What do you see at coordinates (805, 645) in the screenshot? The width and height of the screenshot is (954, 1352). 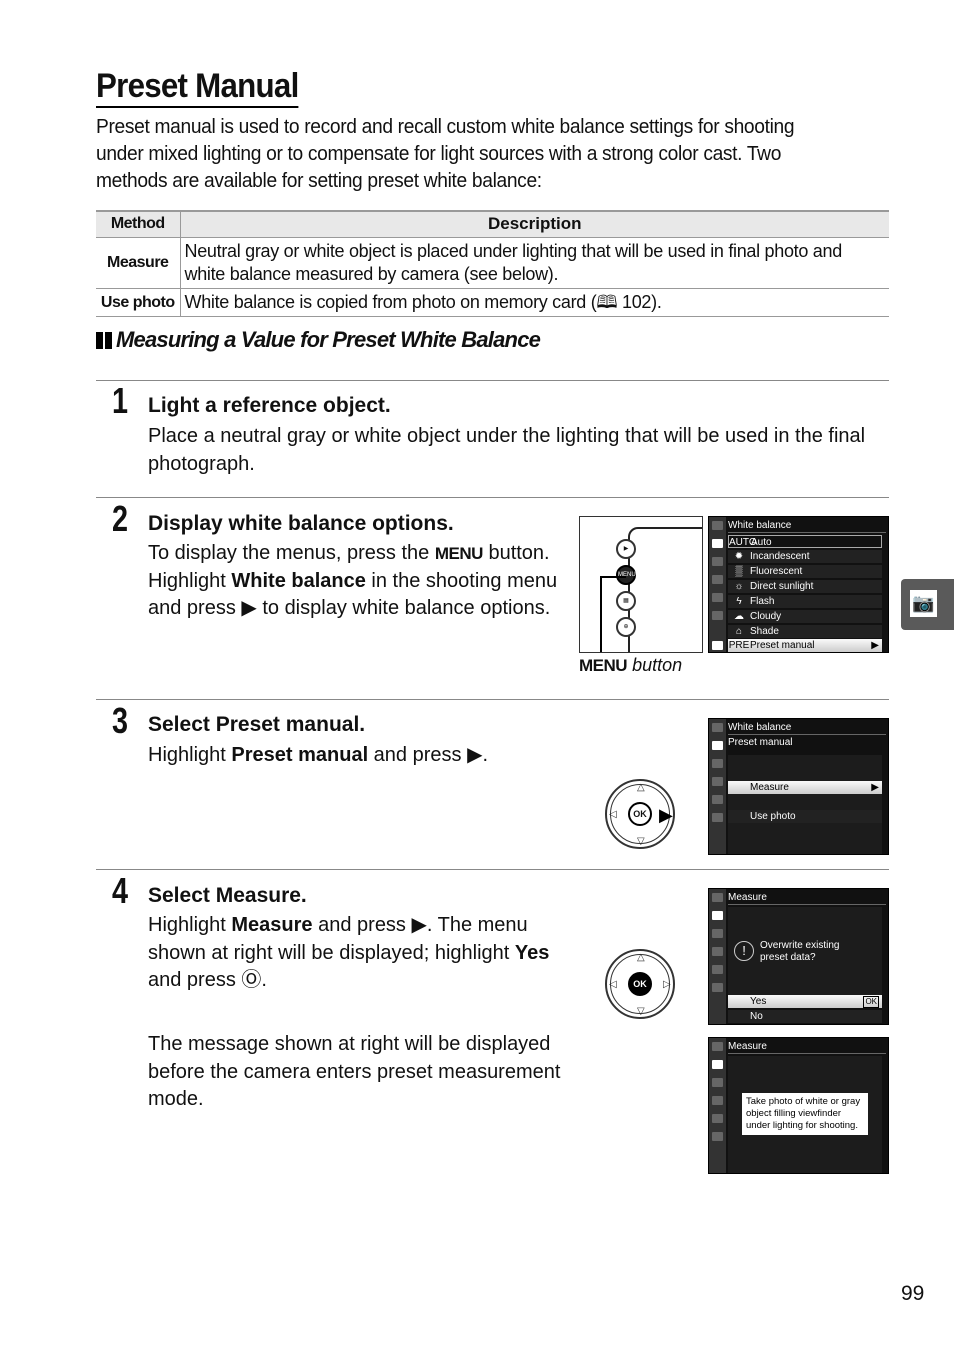 I see `lcd-menu-item-selected: PREPreset manual ▶` at bounding box center [805, 645].